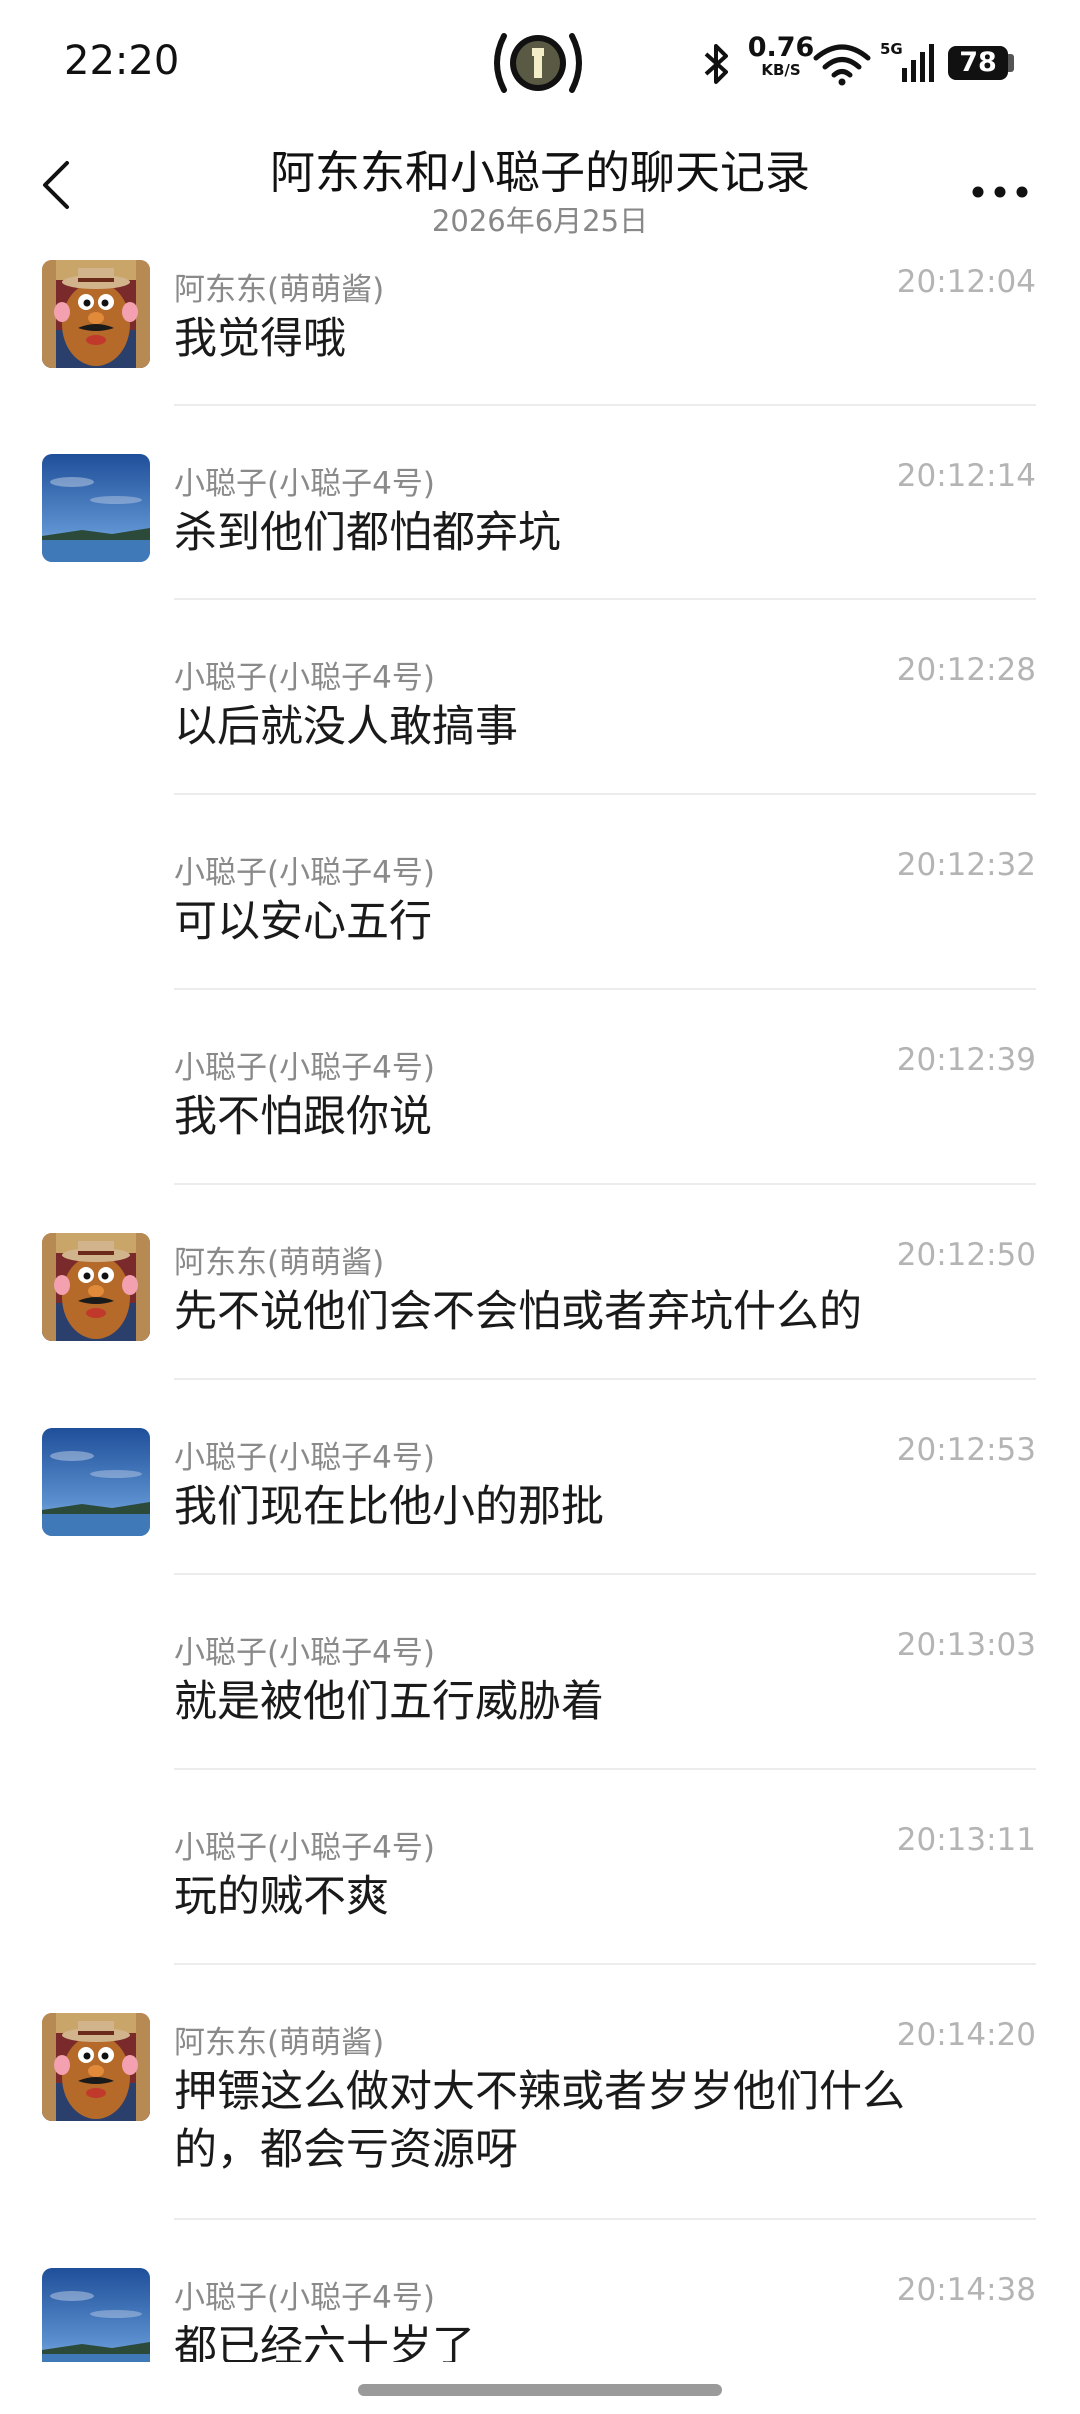 The width and height of the screenshot is (1080, 2414). What do you see at coordinates (389, 1702) in the screenshot?
I see `message-text: 就是被他们五行威胁着` at bounding box center [389, 1702].